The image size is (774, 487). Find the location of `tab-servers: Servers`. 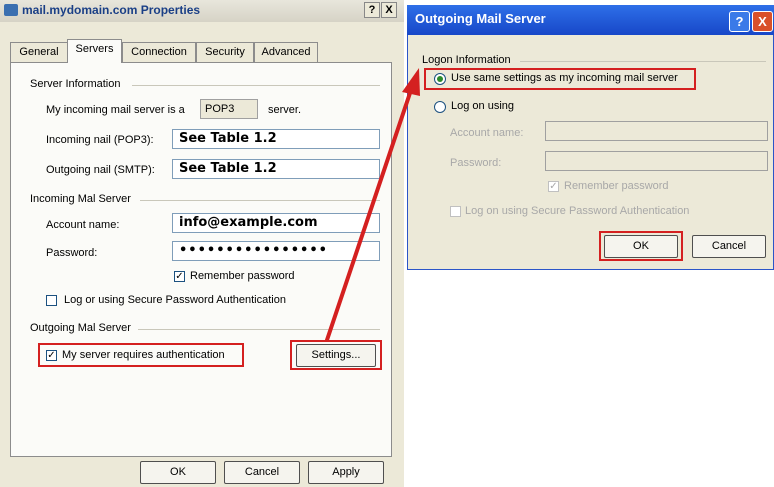

tab-servers: Servers is located at coordinates (94, 51).